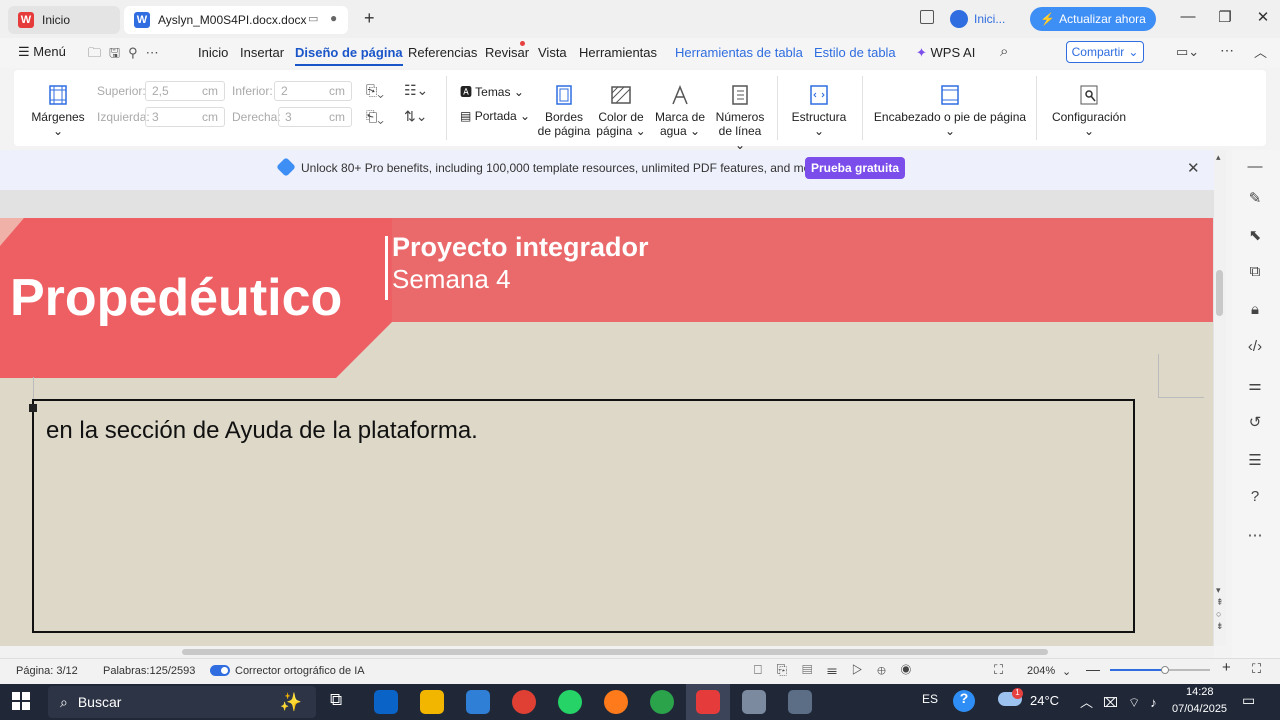  Describe the element at coordinates (416, 90) in the screenshot. I see `columns-icon: ☷⌄` at that location.